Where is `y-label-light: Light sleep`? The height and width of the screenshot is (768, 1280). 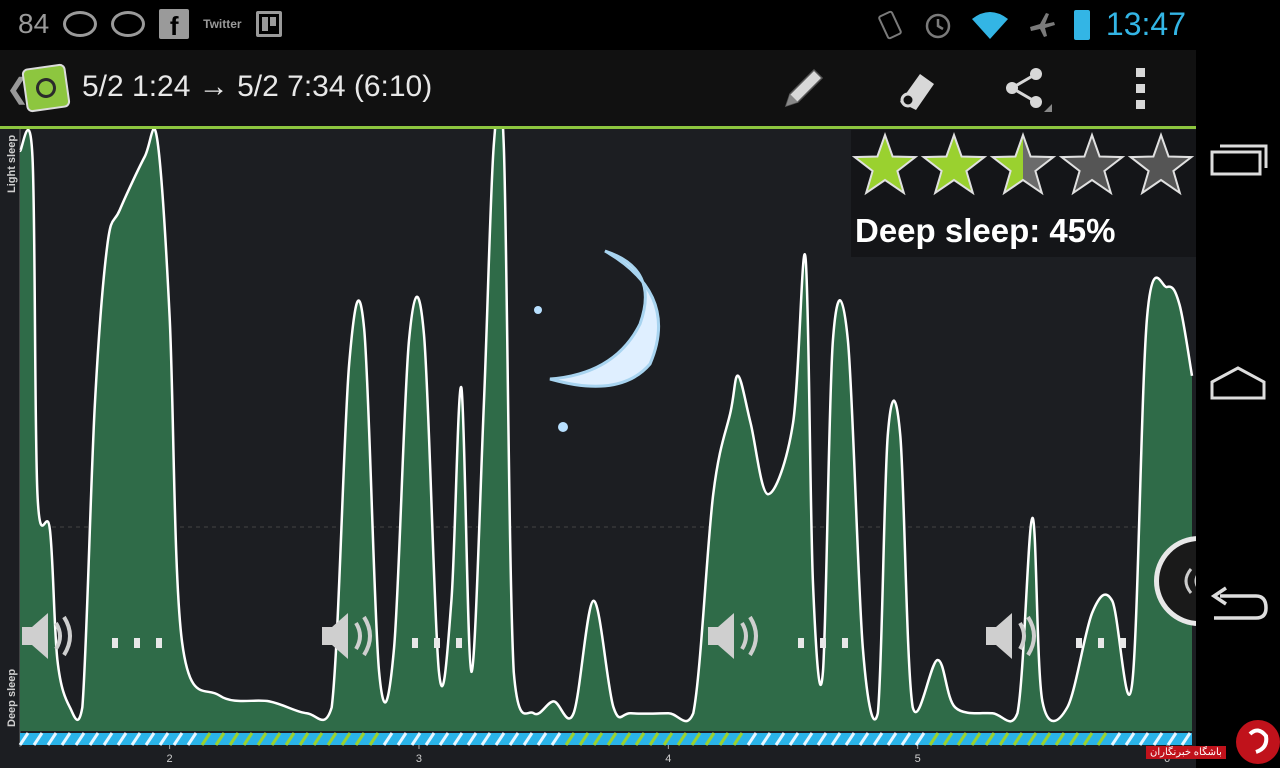
y-label-light: Light sleep is located at coordinates (12, 163).